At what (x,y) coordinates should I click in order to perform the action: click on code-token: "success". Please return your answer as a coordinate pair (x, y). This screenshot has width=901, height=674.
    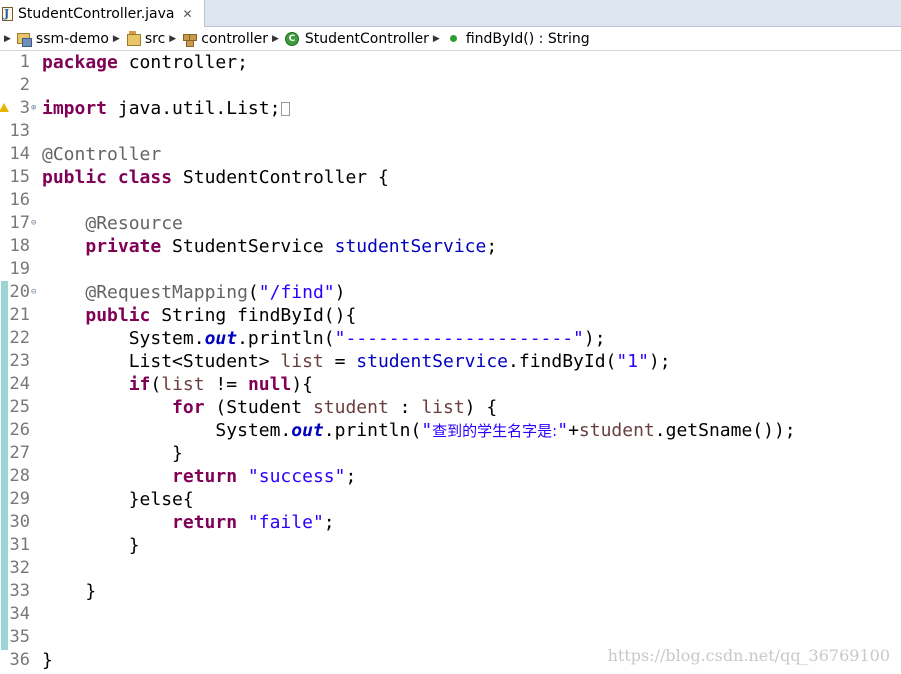
    Looking at the image, I should click on (296, 476).